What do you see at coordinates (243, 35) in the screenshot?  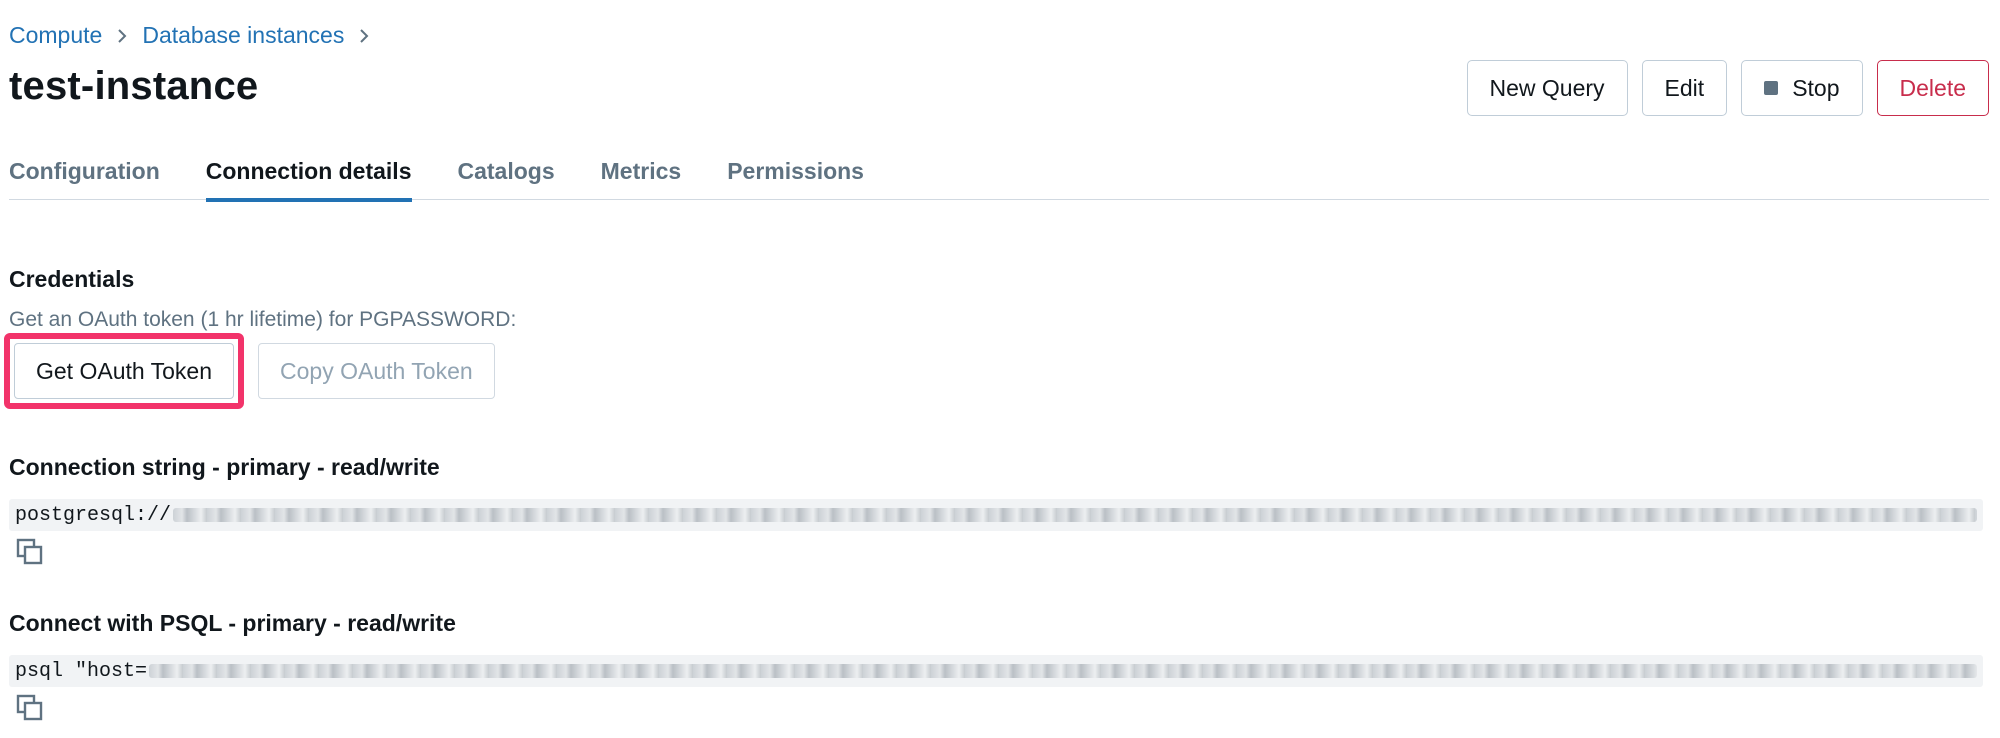 I see `breadcrumb-database-instances: Database instances` at bounding box center [243, 35].